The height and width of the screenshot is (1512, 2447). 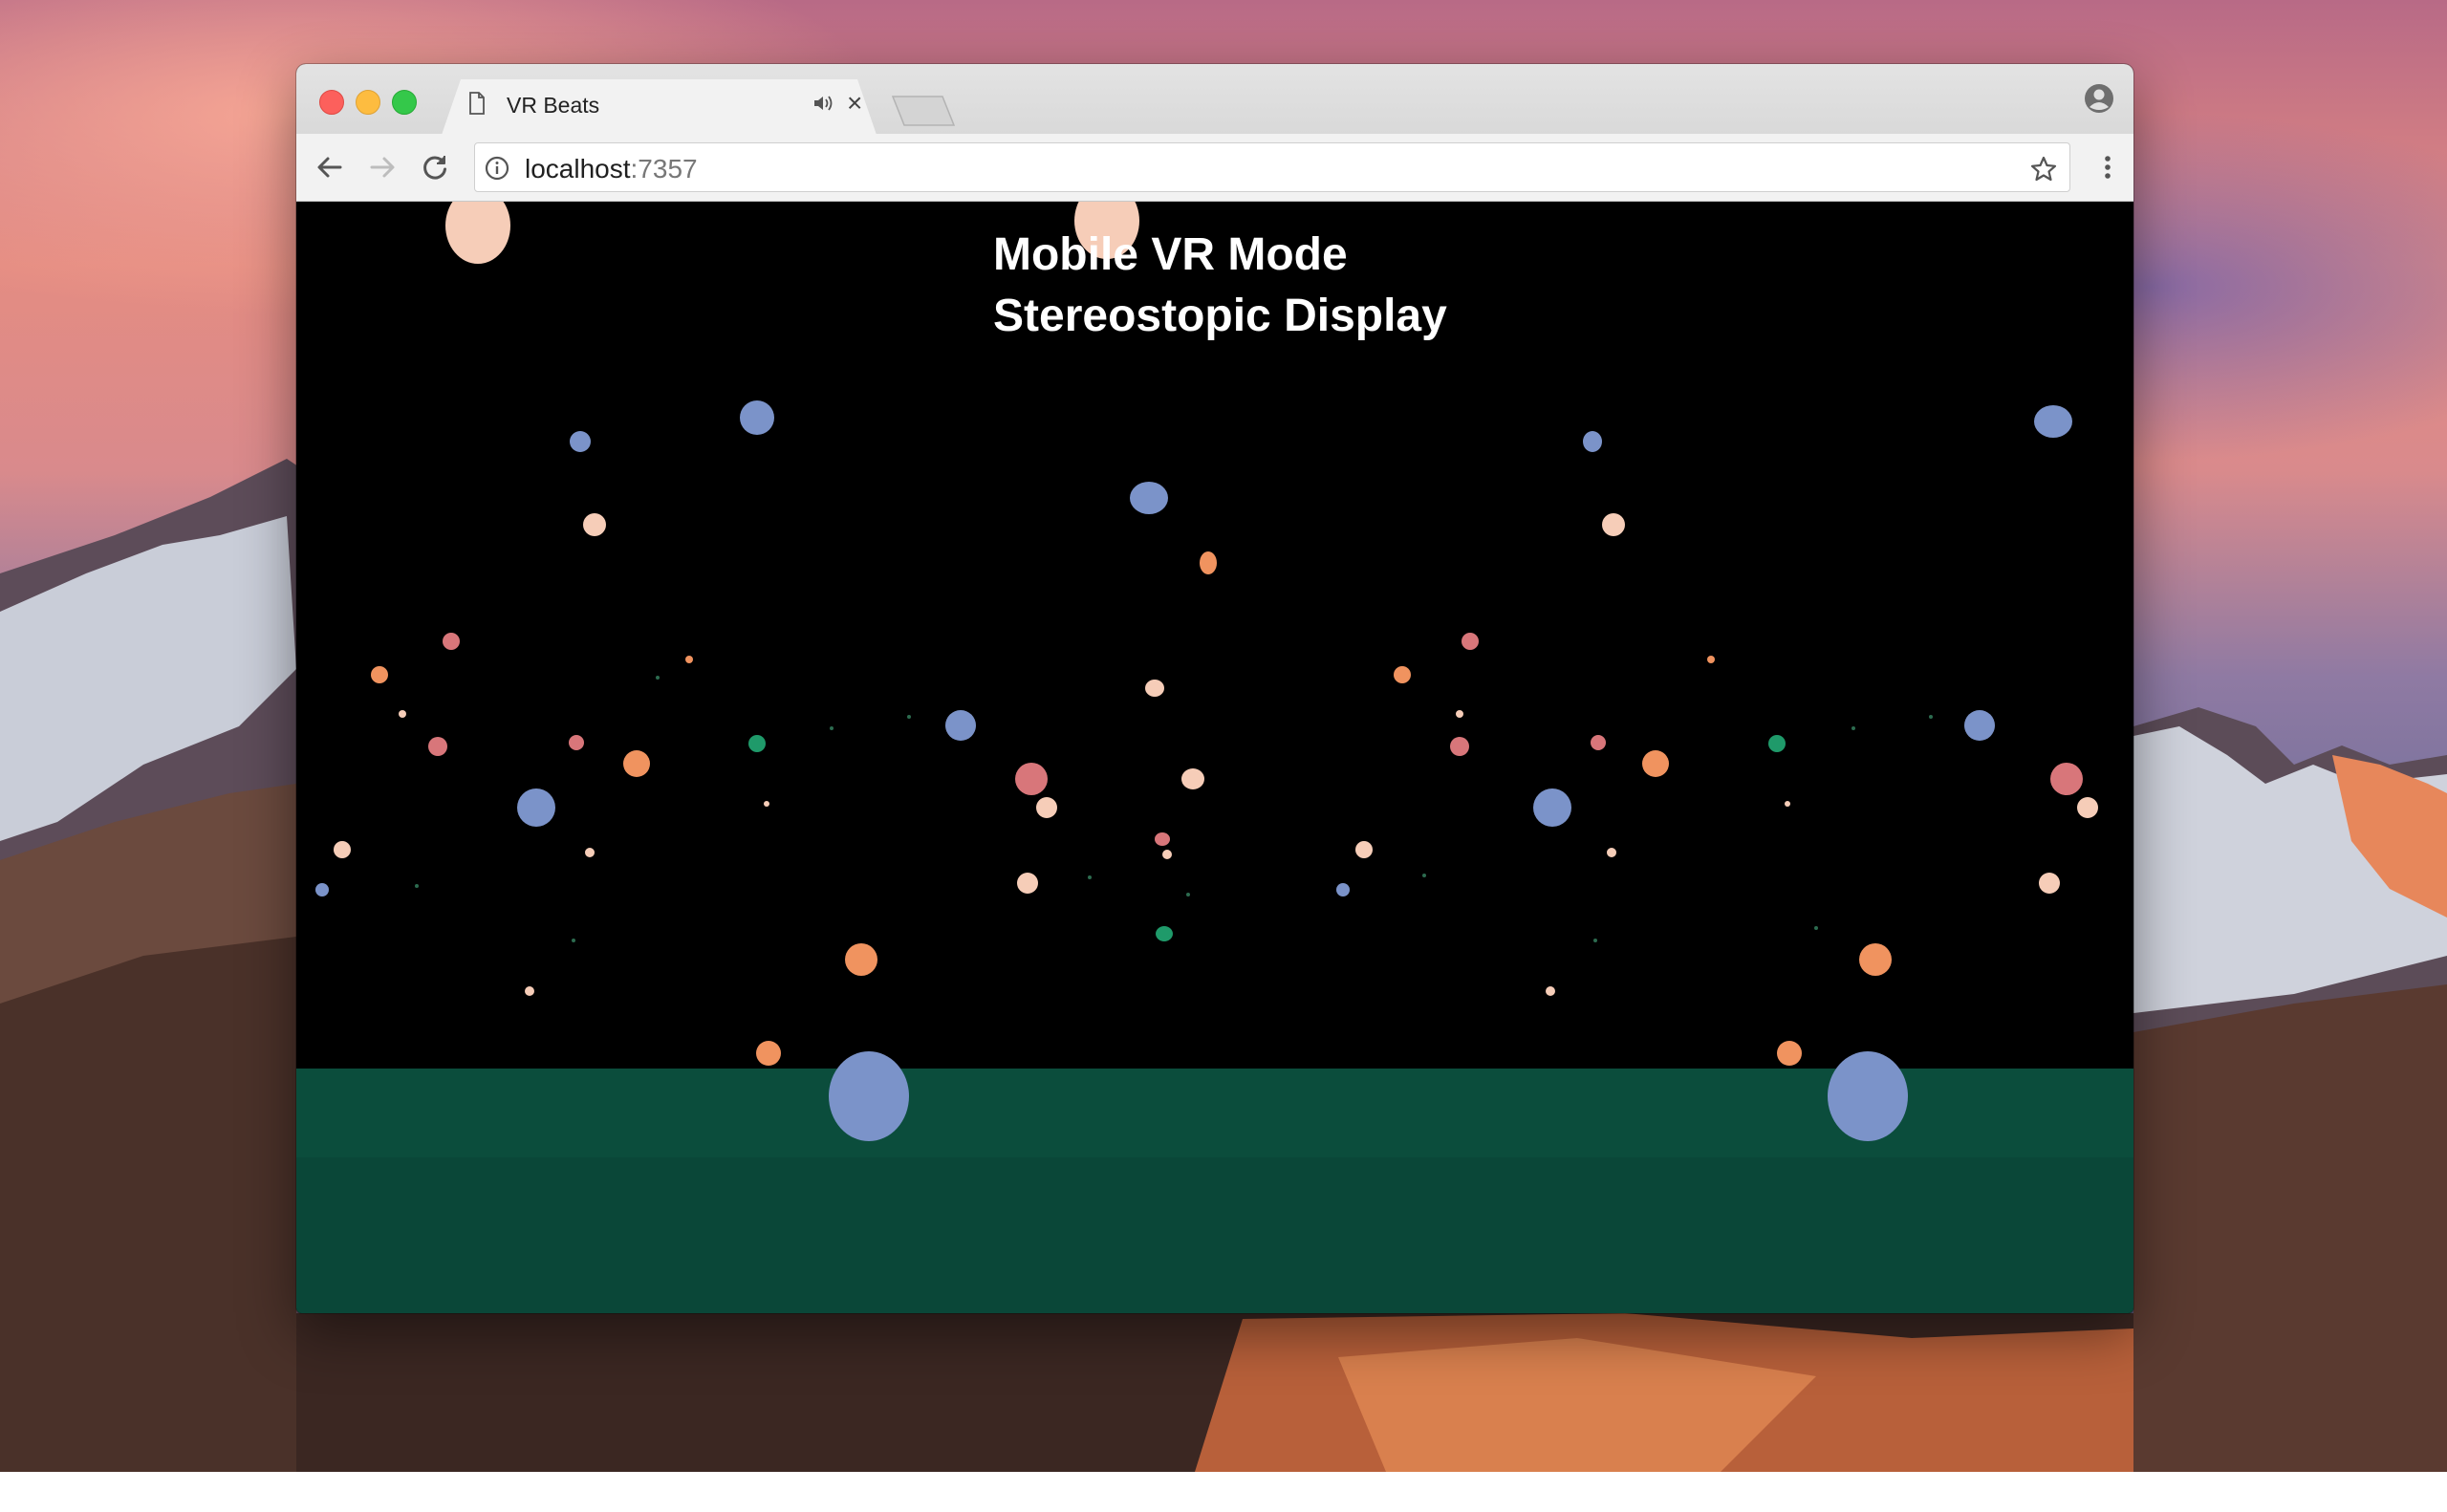 I want to click on back-arrow-icon, so click(x=329, y=167).